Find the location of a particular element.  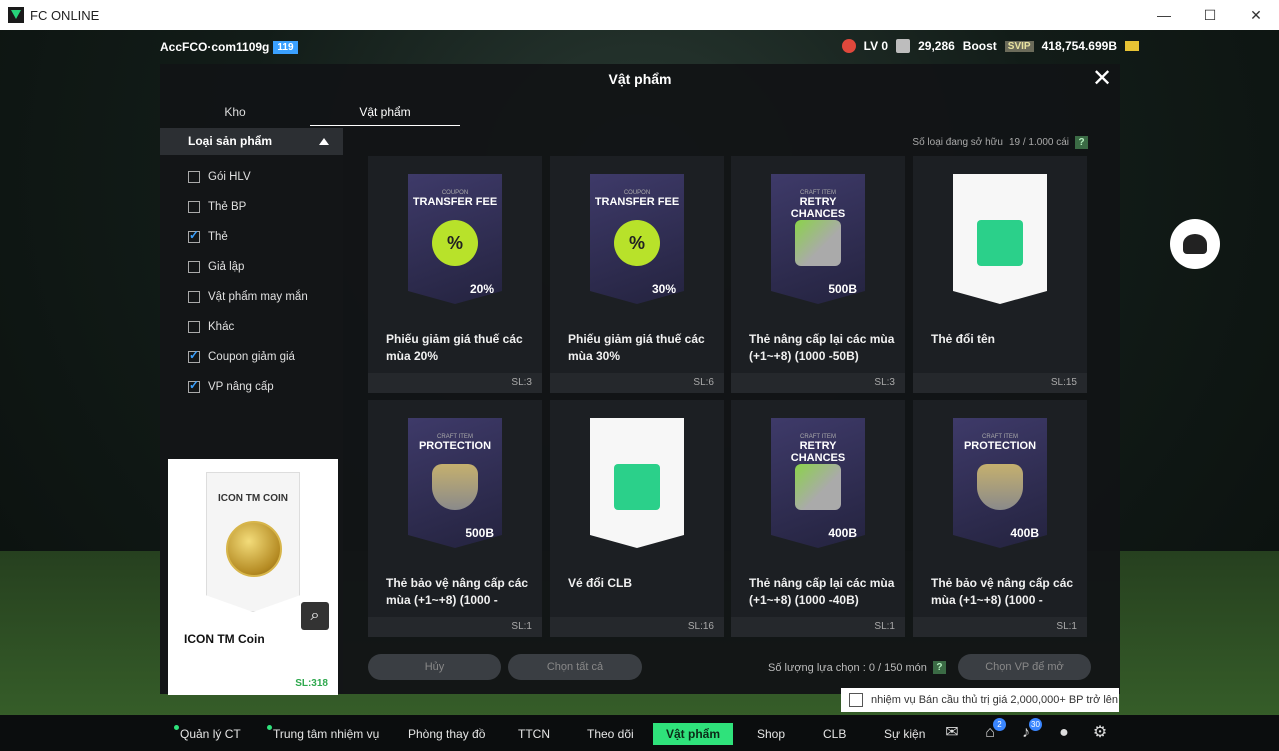

account-info: AccFCO·com1109g 119 is located at coordinates (229, 47).